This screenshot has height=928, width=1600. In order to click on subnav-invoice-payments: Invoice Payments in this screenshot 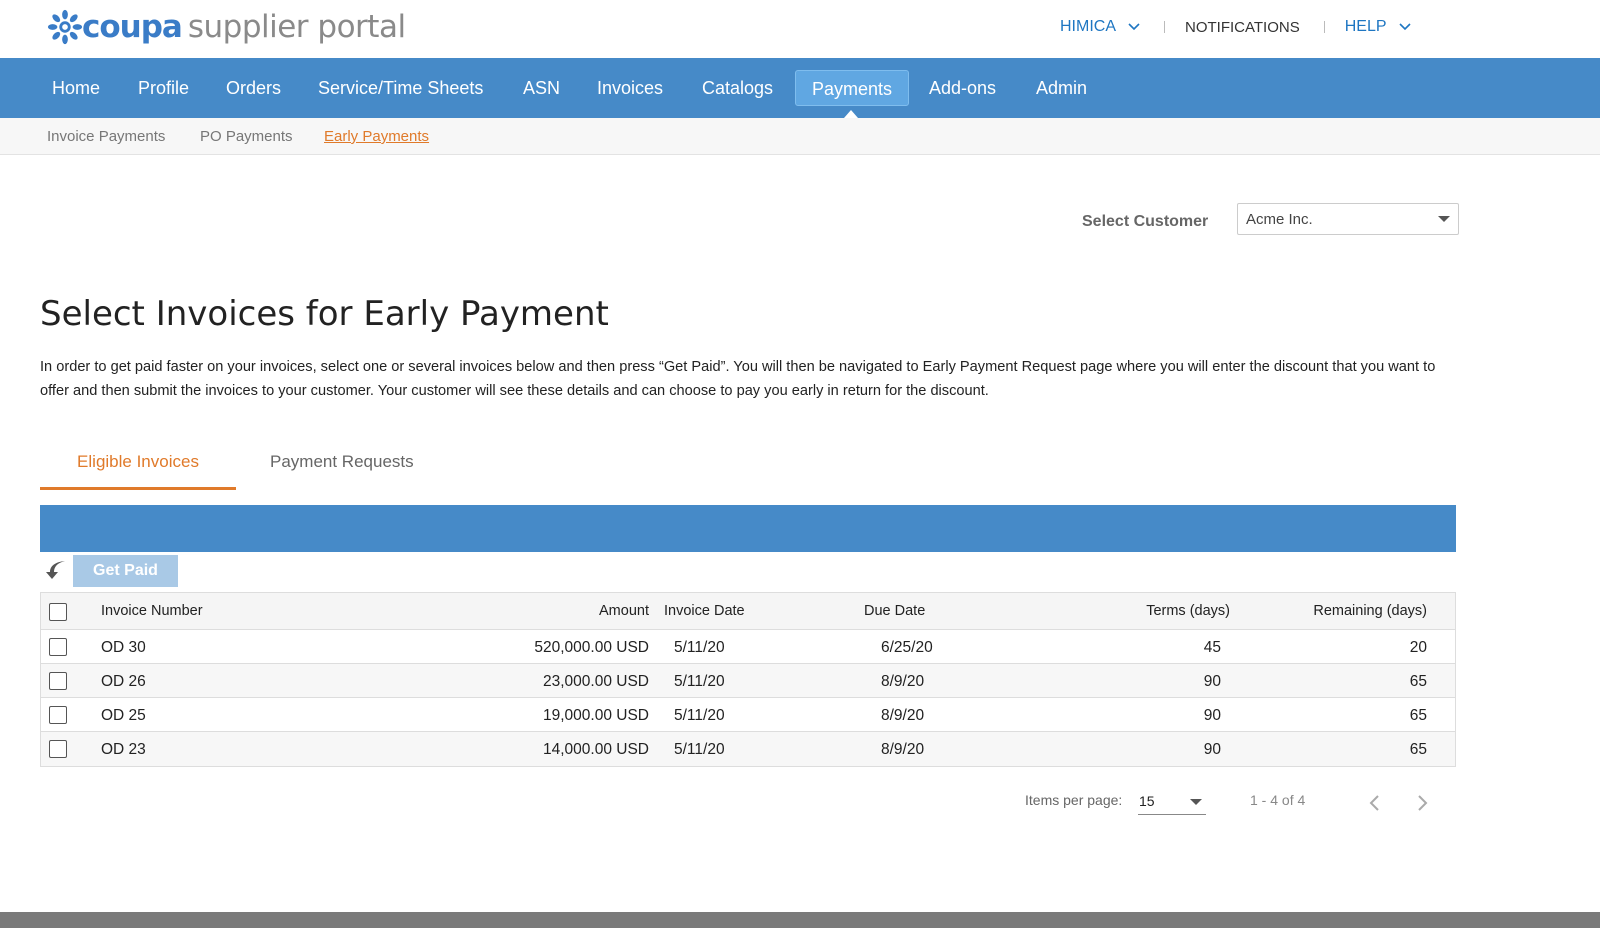, I will do `click(106, 136)`.